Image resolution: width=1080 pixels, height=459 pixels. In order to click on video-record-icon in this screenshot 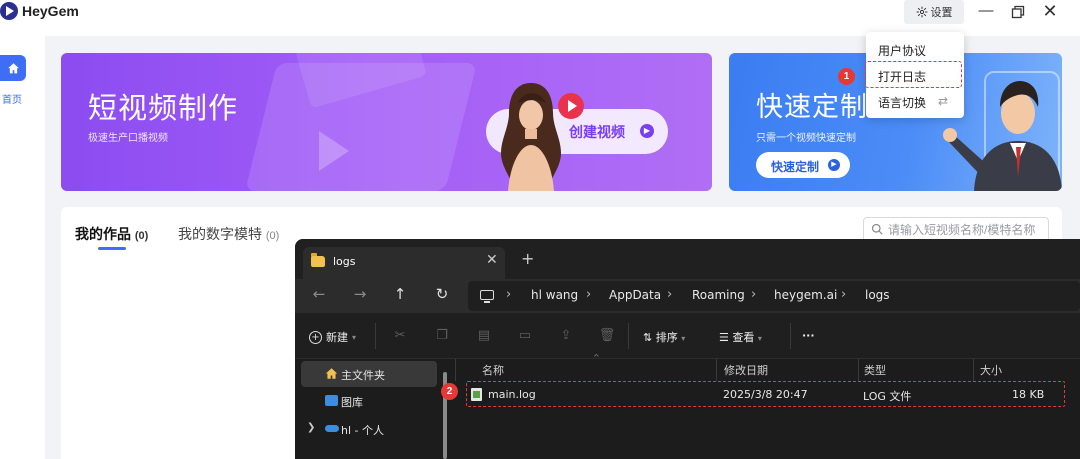, I will do `click(571, 106)`.